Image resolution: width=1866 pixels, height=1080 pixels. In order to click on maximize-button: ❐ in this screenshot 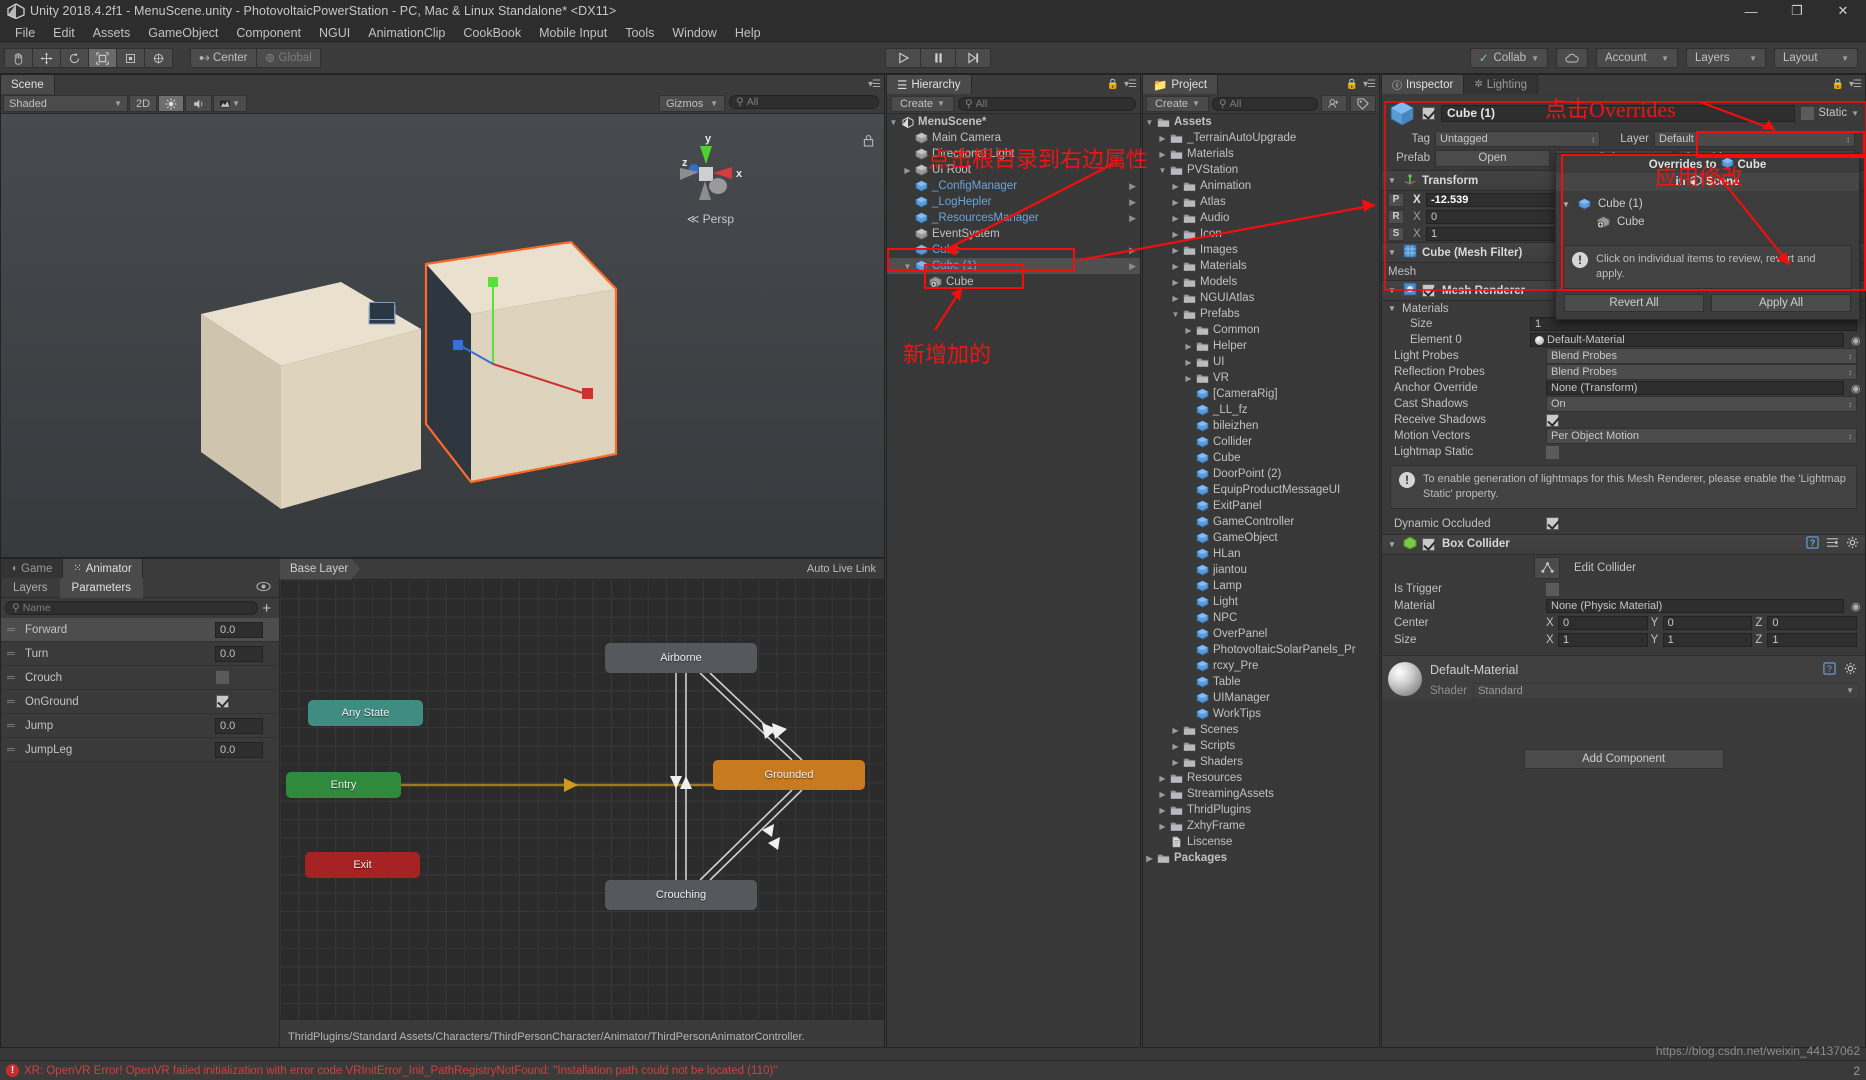, I will do `click(1797, 11)`.